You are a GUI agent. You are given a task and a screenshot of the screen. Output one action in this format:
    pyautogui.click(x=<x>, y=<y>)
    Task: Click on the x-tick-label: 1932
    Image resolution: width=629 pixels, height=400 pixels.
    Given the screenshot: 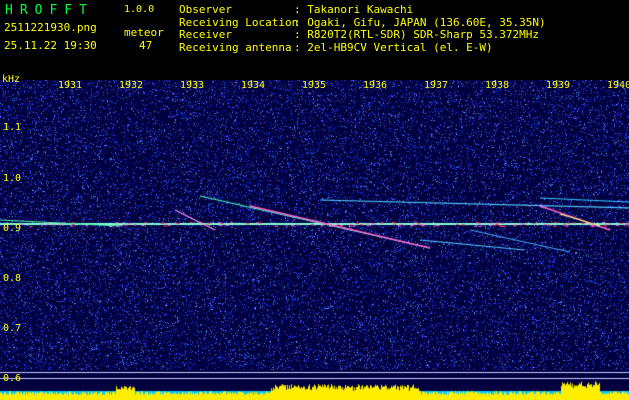 What is the action you would take?
    pyautogui.click(x=131, y=85)
    